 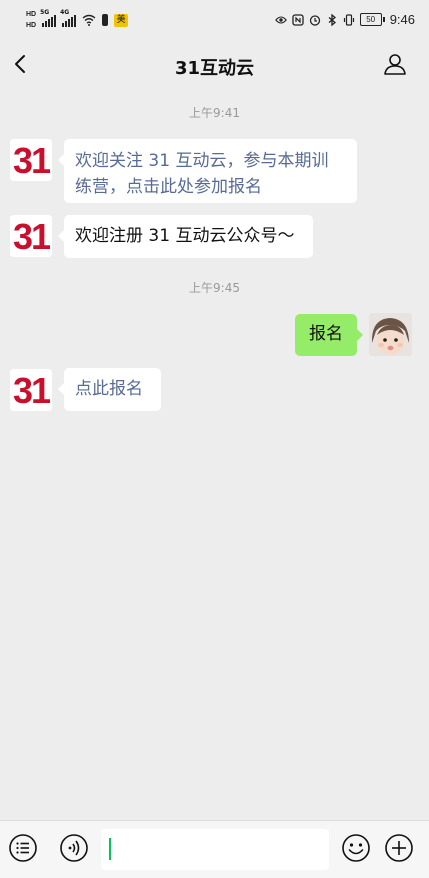 I want to click on child-avatar-icon, so click(x=390, y=334).